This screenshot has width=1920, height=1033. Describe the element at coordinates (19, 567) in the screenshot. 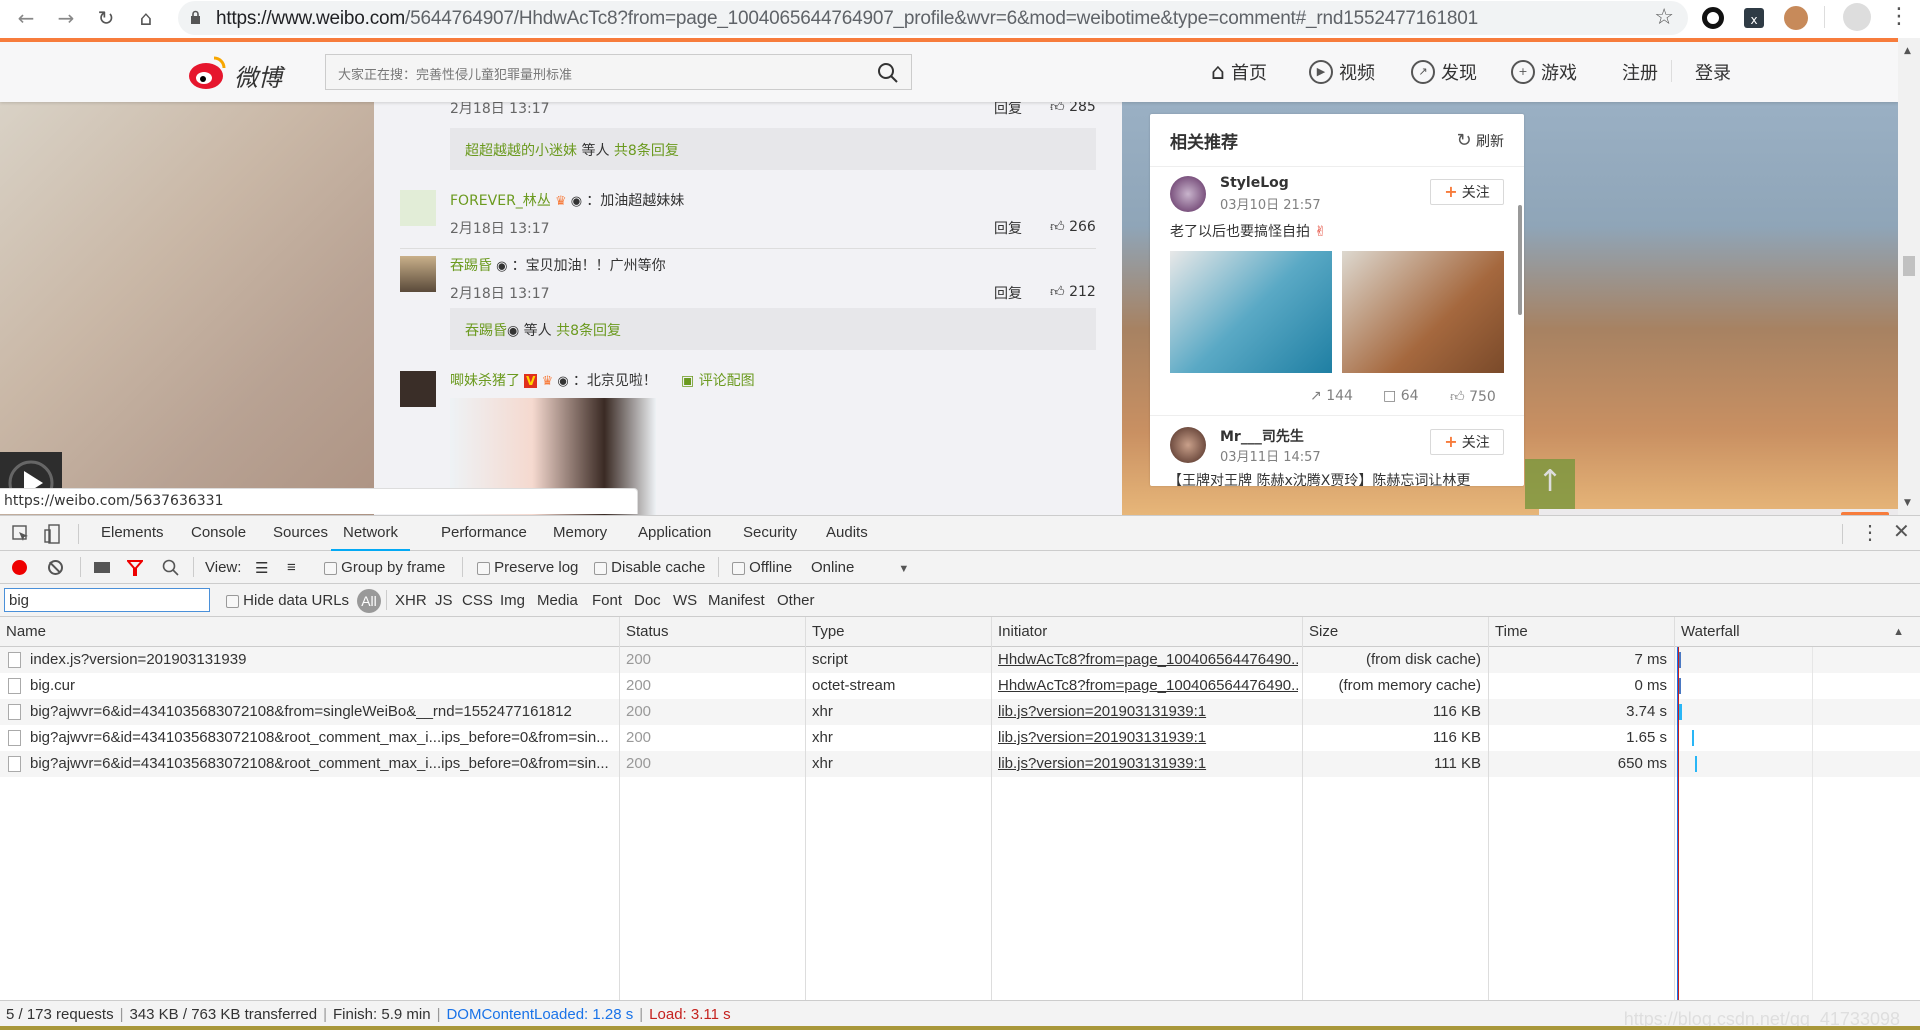

I see `record-icon` at that location.